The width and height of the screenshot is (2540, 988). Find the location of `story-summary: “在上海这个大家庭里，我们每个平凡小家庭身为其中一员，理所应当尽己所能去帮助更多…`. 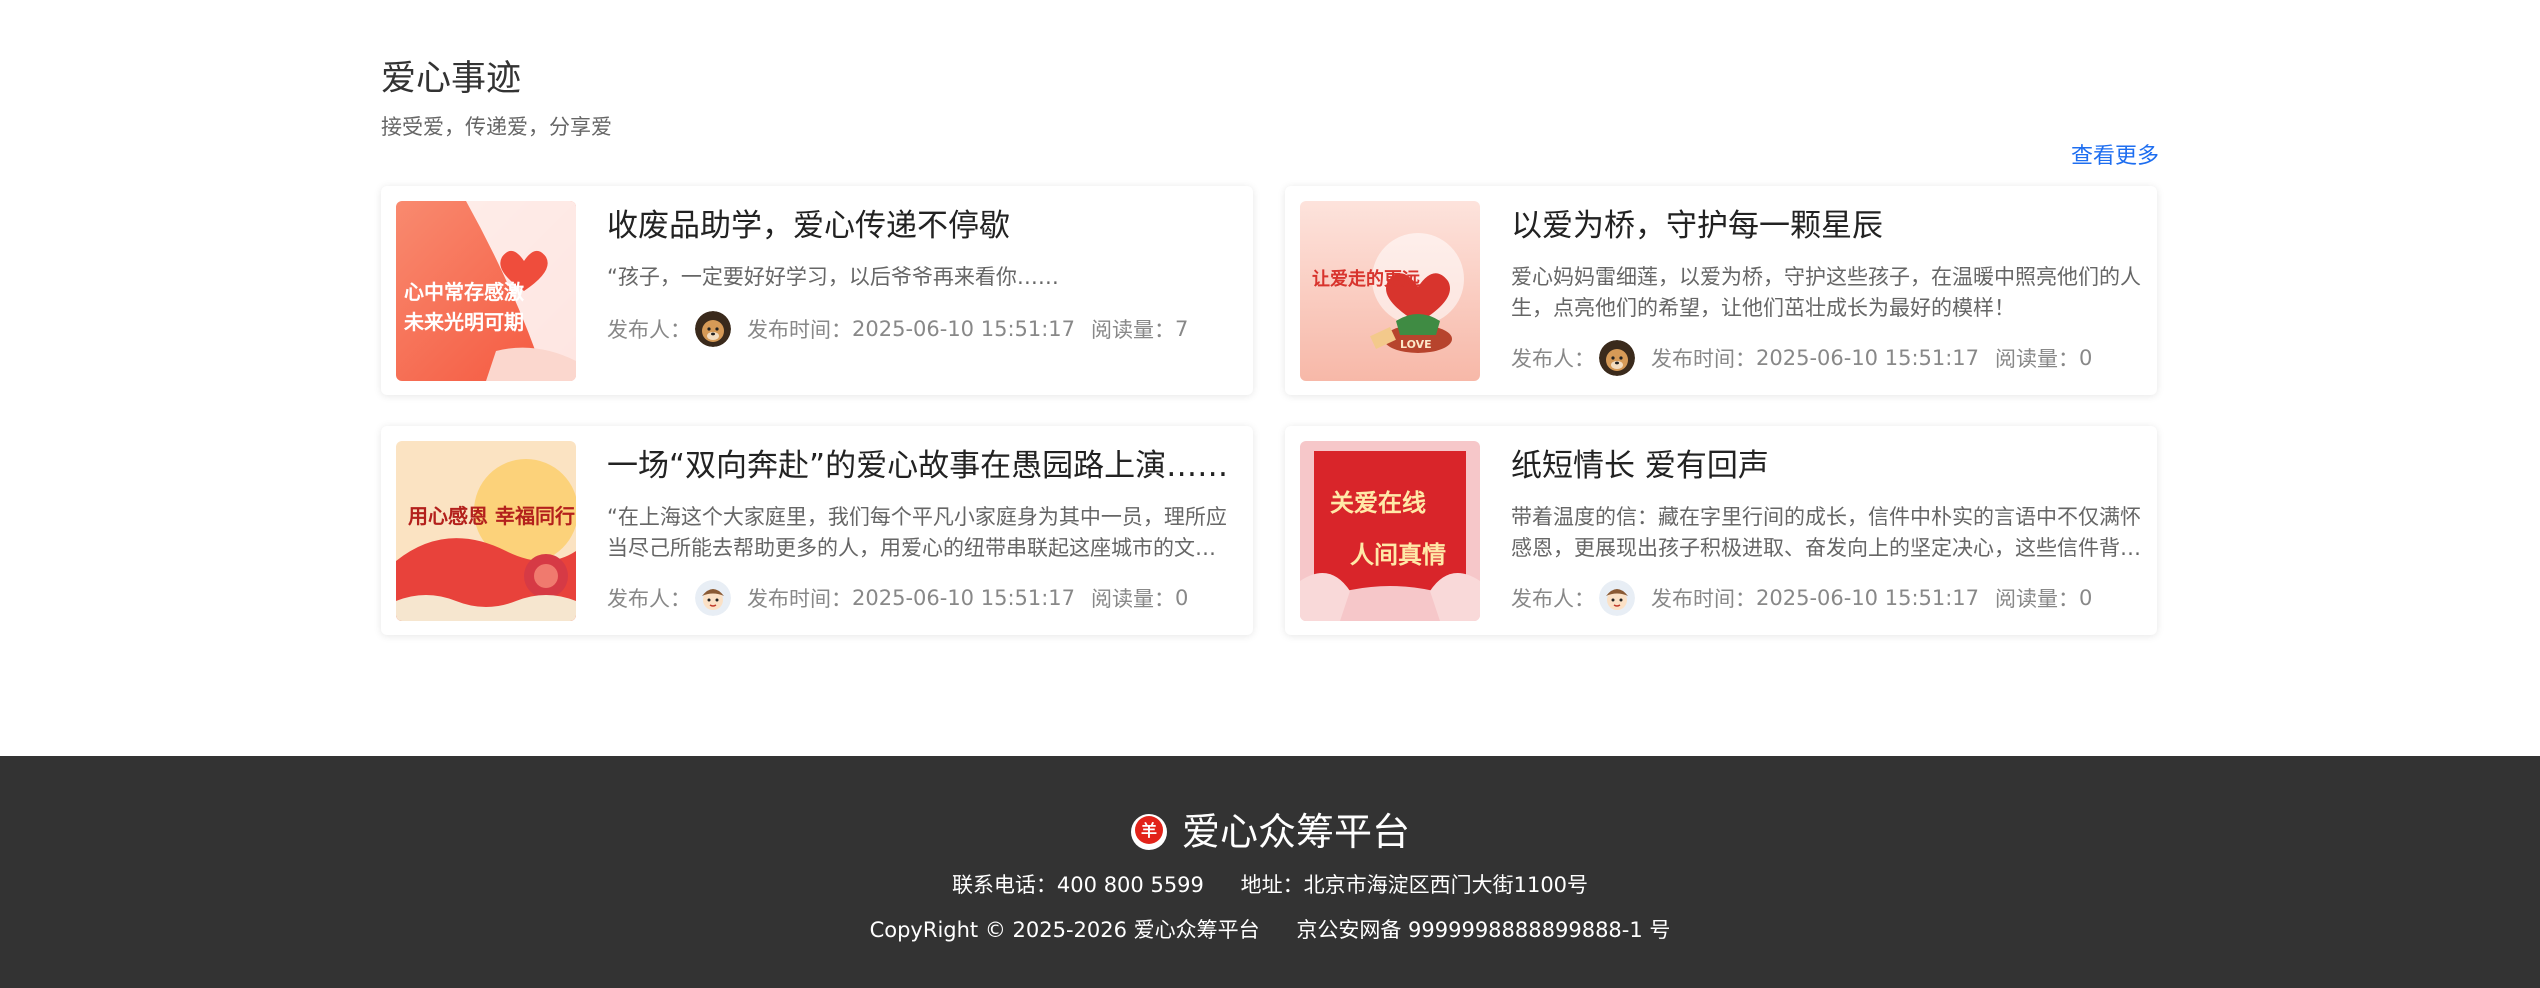

story-summary: “在上海这个大家庭里，我们每个平凡小家庭身为其中一员，理所应当尽己所能去帮助更多… is located at coordinates (917, 532).